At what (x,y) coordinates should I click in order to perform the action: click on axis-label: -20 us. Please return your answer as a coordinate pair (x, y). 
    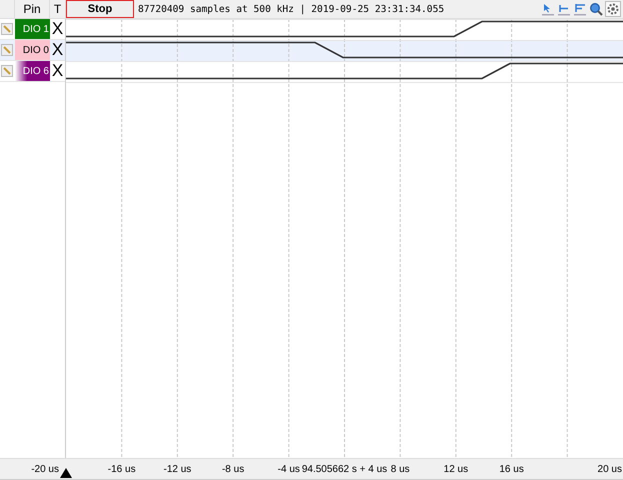
    Looking at the image, I should click on (45, 469).